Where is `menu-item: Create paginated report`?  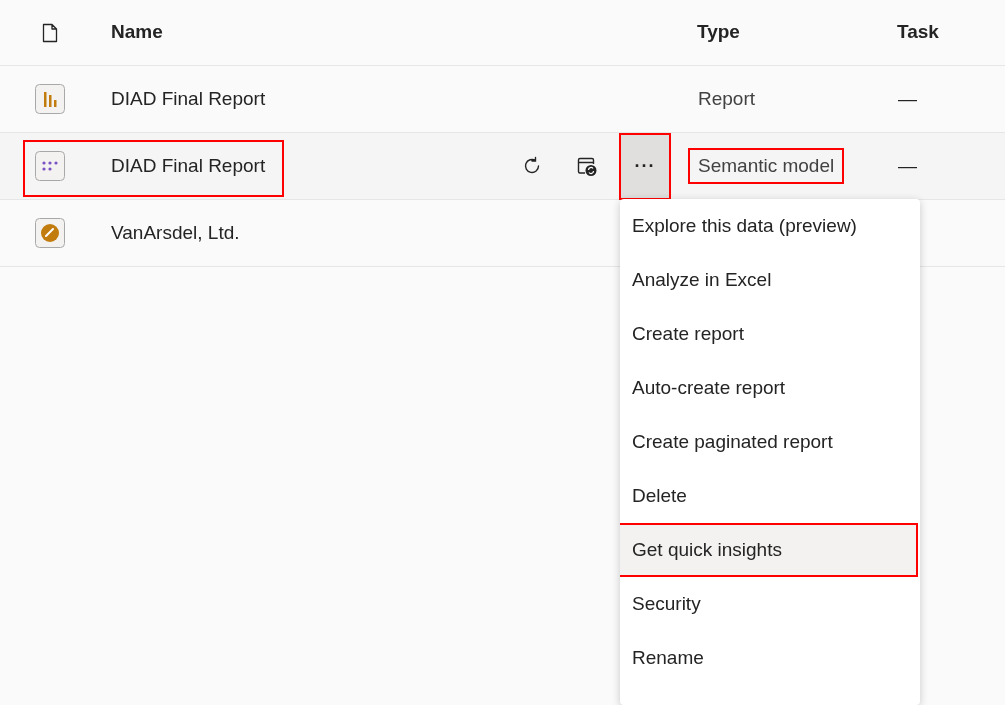 menu-item: Create paginated report is located at coordinates (770, 442).